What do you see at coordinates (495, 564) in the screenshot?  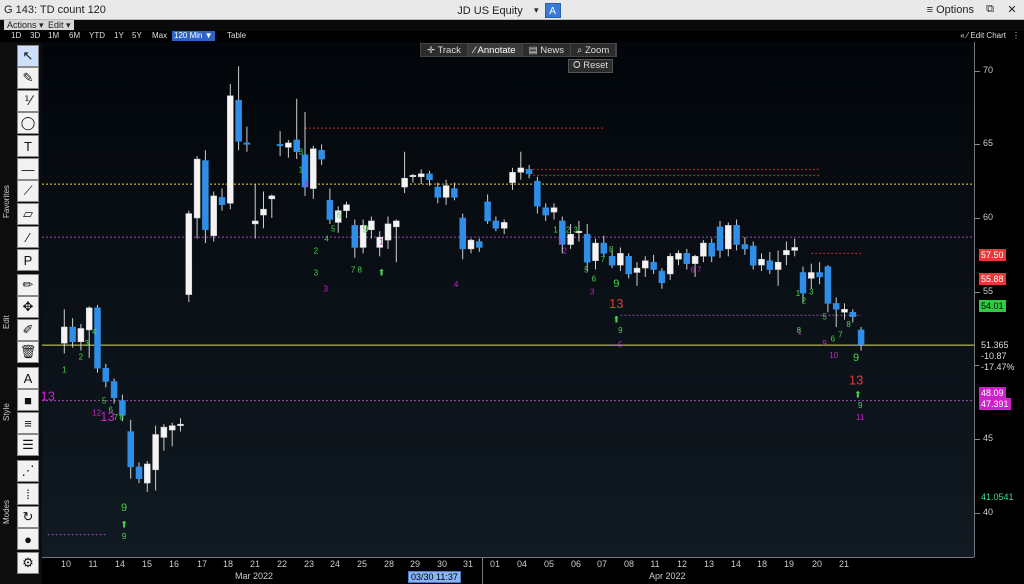 I see `x-tick-label: 01` at bounding box center [495, 564].